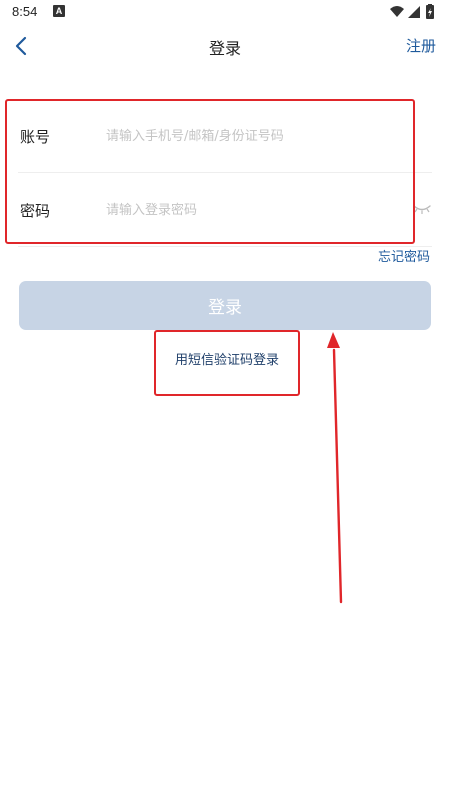 The image size is (450, 800). I want to click on account-label: 账号, so click(35, 137).